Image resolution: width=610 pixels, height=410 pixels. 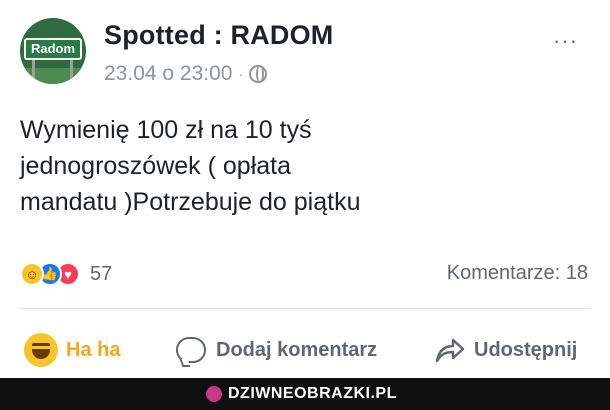 I want to click on page-name-link: Spotted : RADOM, so click(x=218, y=35).